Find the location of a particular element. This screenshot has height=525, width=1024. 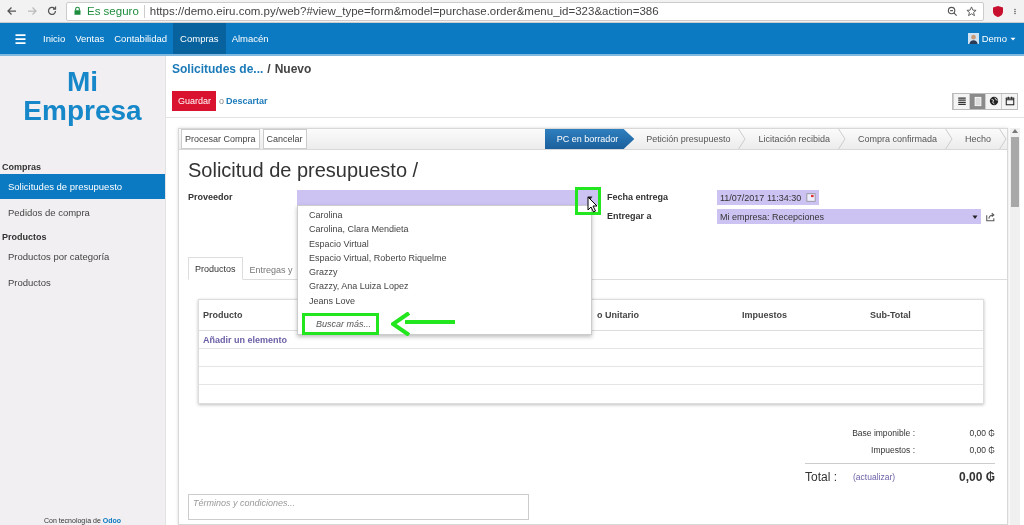

column-header: o Unitario is located at coordinates (618, 315).